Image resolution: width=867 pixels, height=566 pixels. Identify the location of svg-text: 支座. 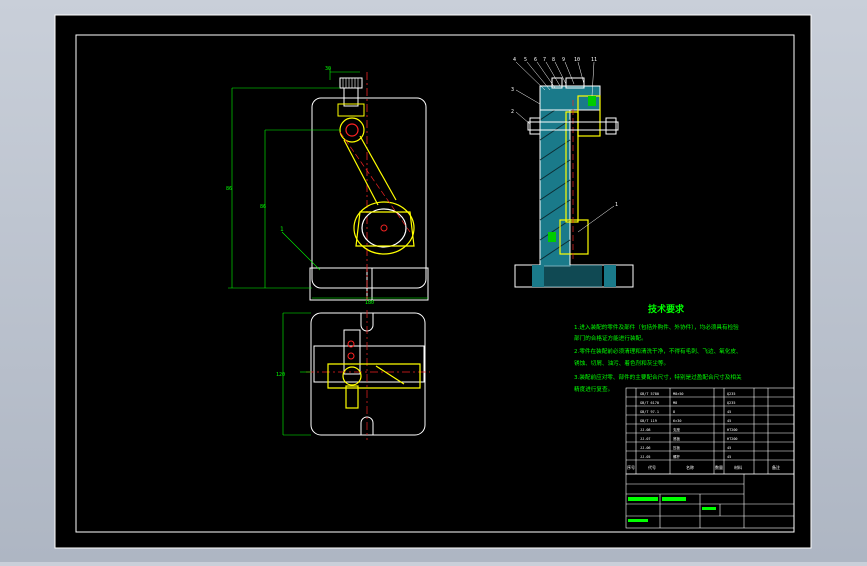
(677, 429).